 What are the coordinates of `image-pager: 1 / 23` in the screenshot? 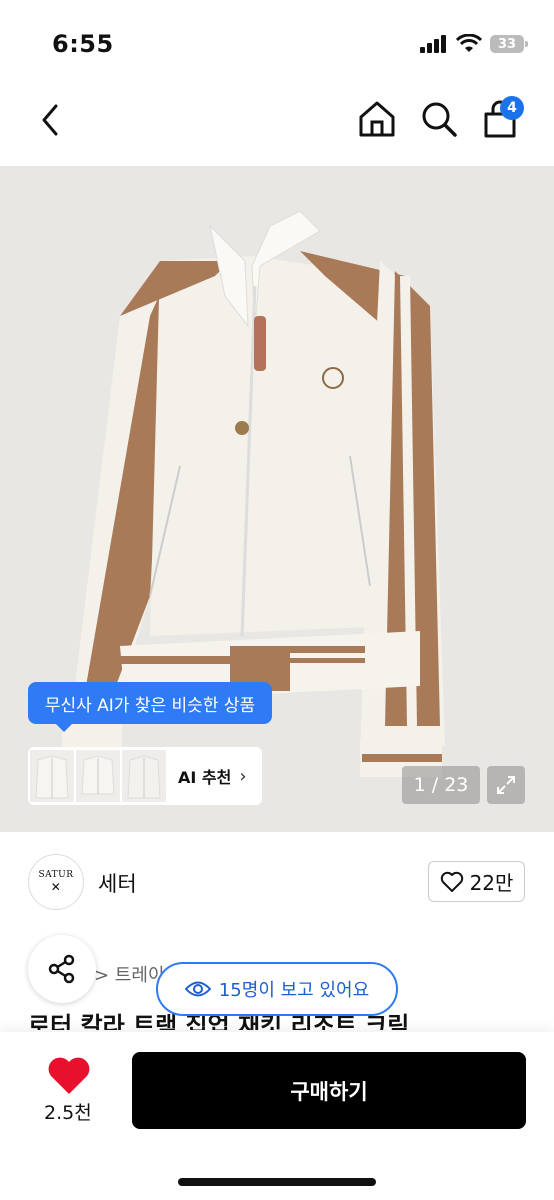 It's located at (441, 785).